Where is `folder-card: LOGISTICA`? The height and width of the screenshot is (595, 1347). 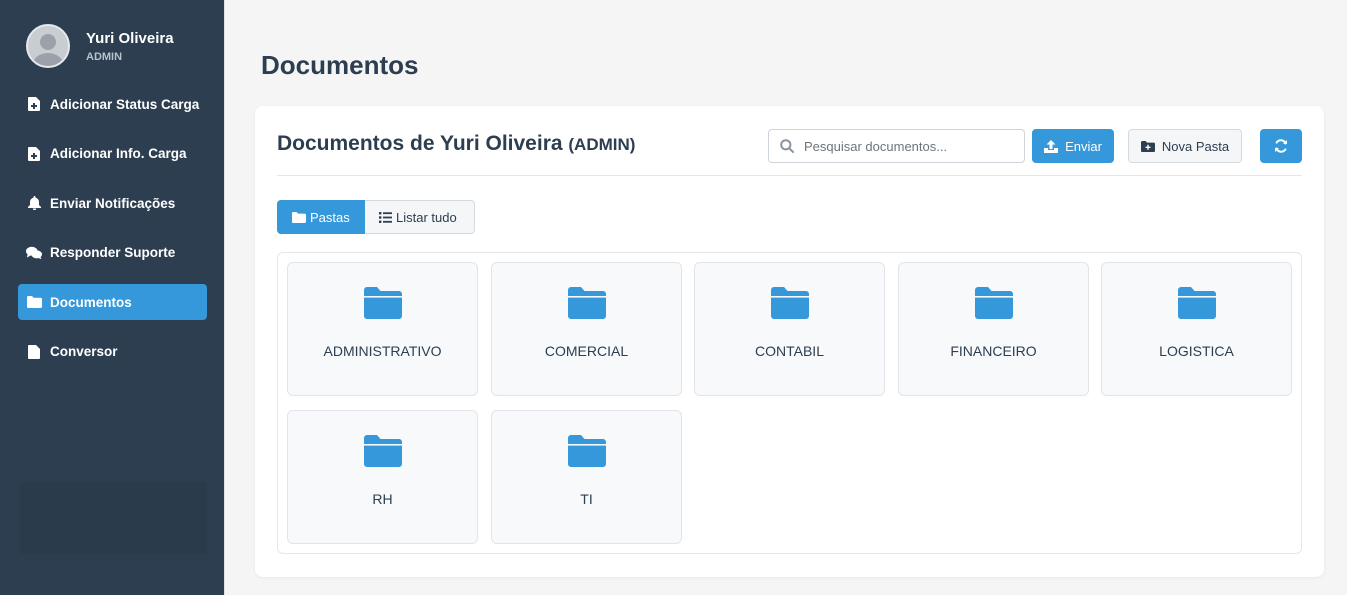 folder-card: LOGISTICA is located at coordinates (1196, 329).